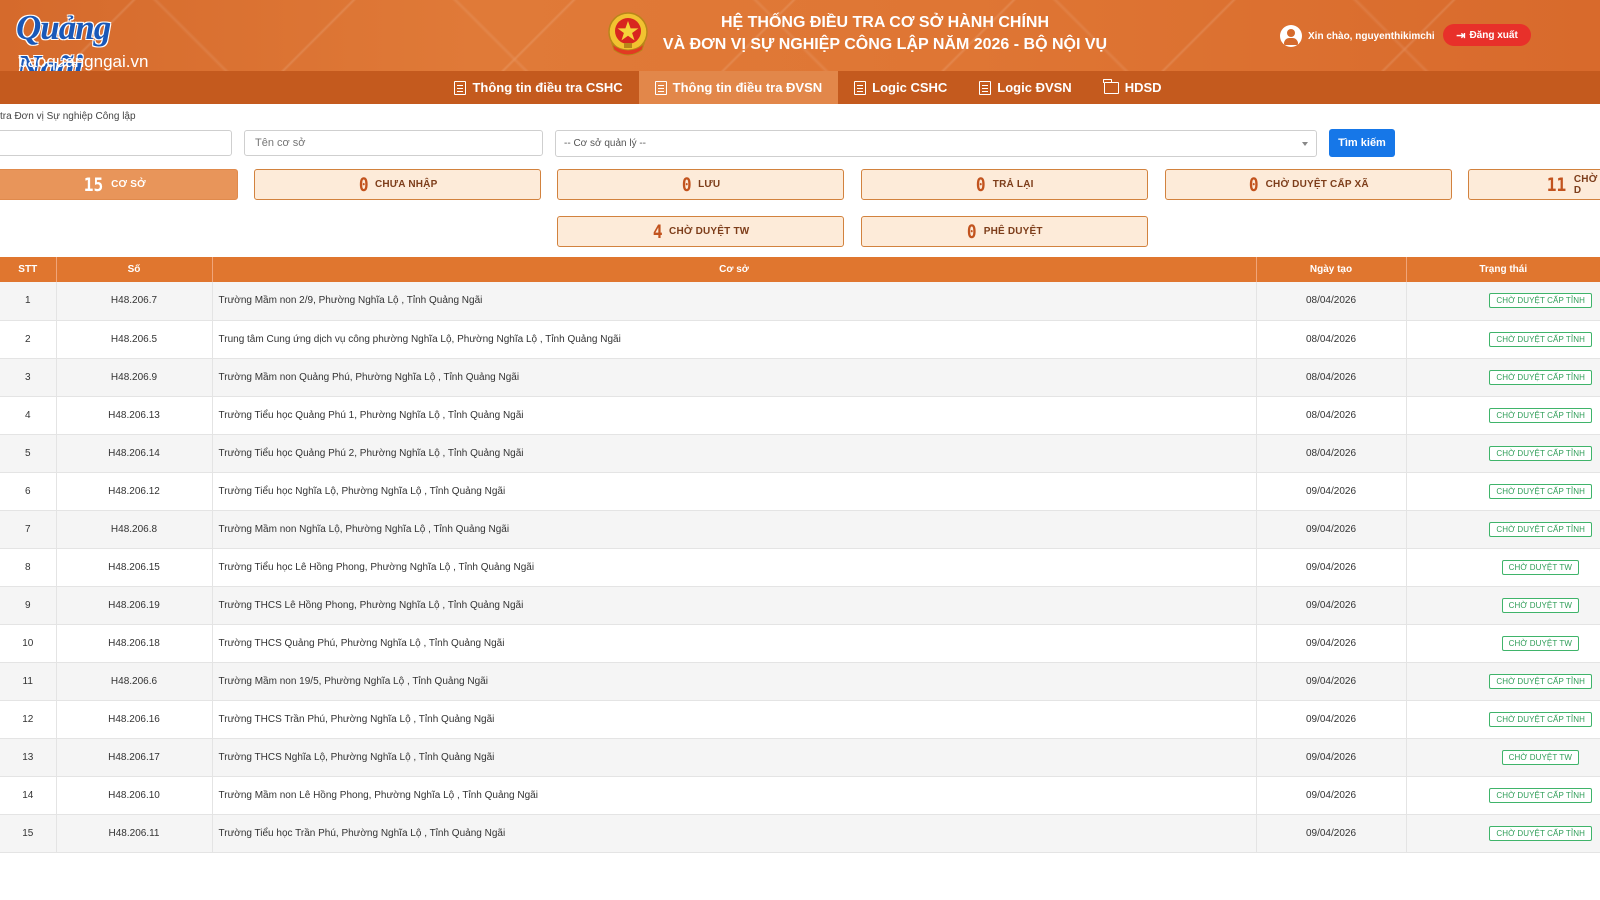 This screenshot has height=900, width=1600. I want to click on cell-stt: 12, so click(28, 719).